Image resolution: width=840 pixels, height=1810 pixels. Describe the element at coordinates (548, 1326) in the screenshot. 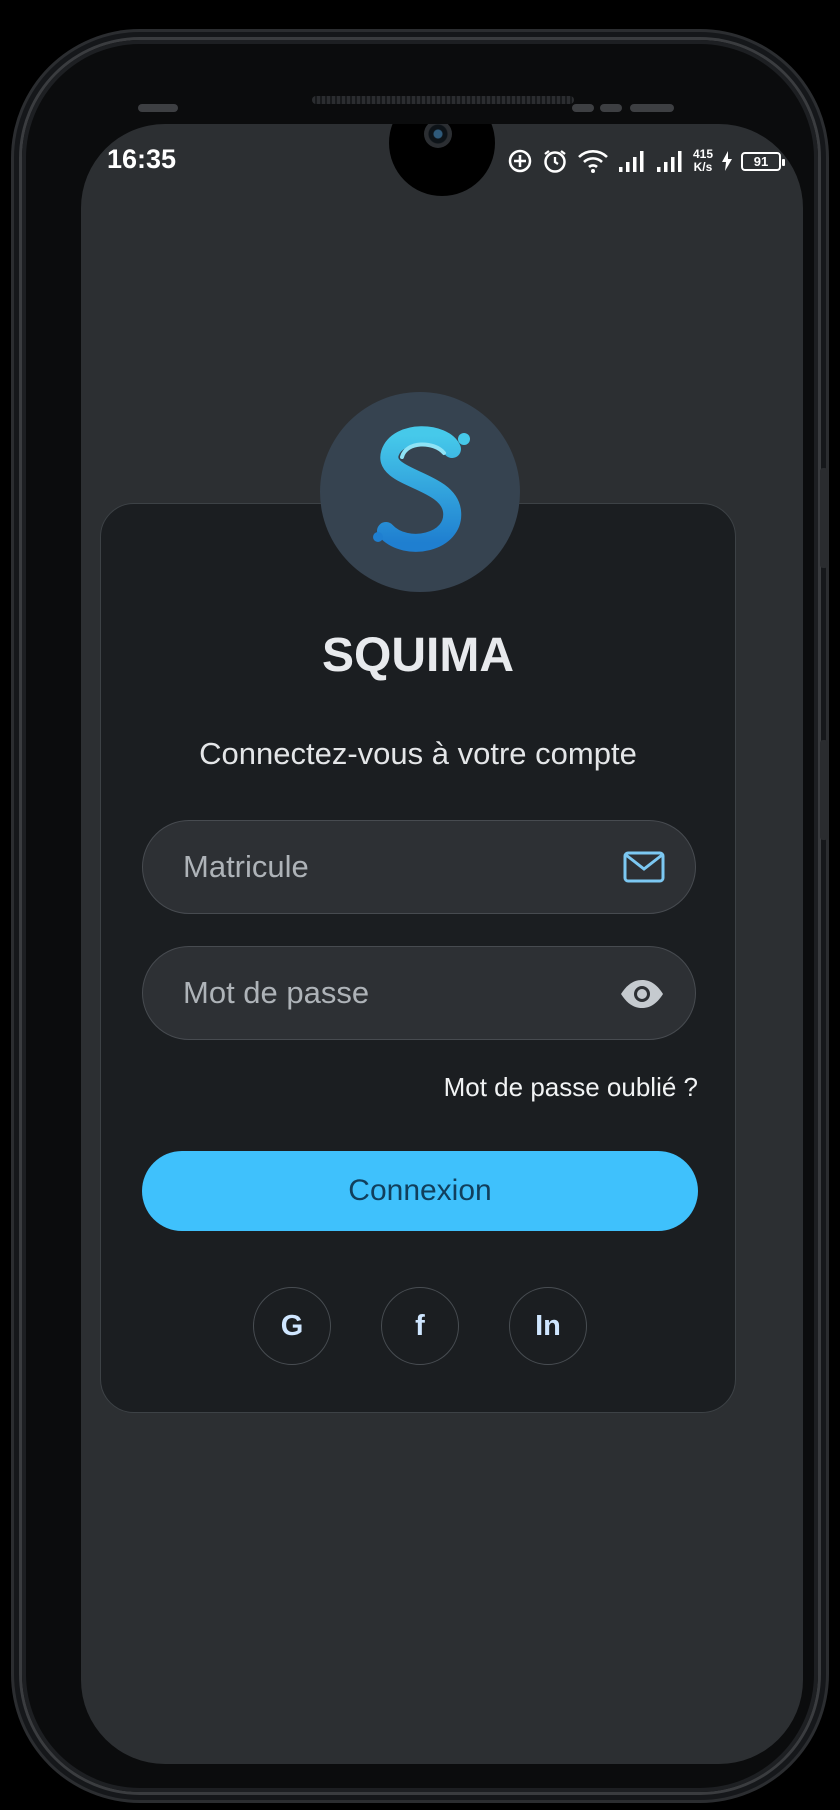

I see `linkedin-login-button: In` at that location.